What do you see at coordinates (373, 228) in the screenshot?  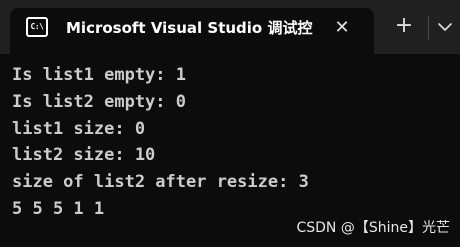 I see `watermark: CSDN @【Shine】光芒` at bounding box center [373, 228].